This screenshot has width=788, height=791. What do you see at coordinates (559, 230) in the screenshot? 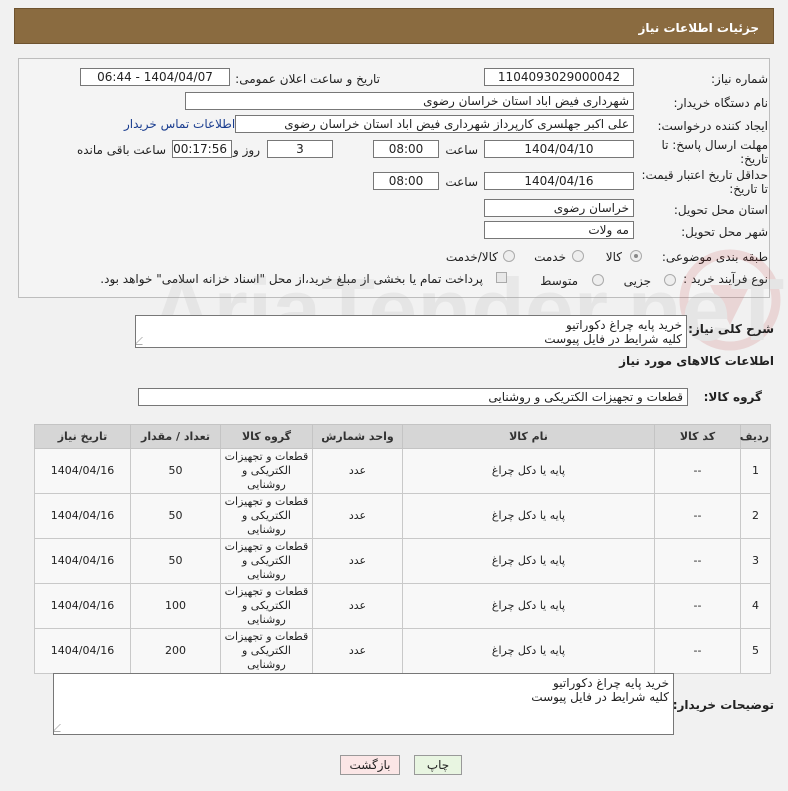
I see `city-field: مه ولات` at bounding box center [559, 230].